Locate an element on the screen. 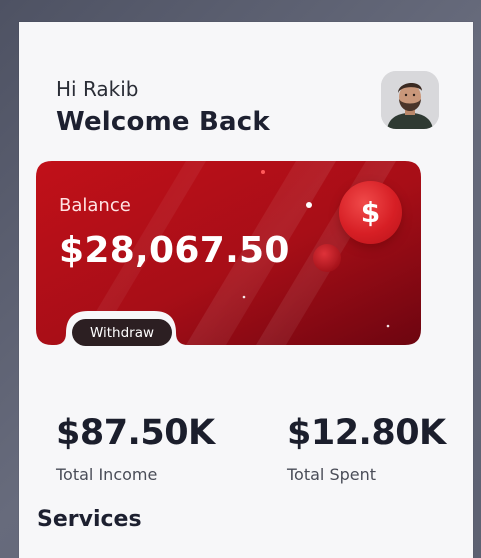 The height and width of the screenshot is (558, 481). services-title: Services is located at coordinates (89, 519).